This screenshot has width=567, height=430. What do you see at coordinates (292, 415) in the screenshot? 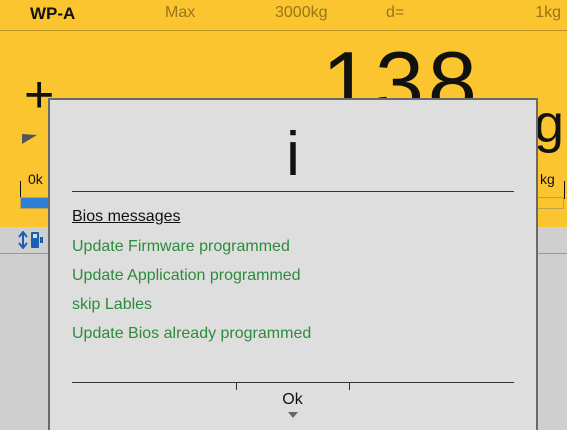
I see `chevron-down-icon` at bounding box center [292, 415].